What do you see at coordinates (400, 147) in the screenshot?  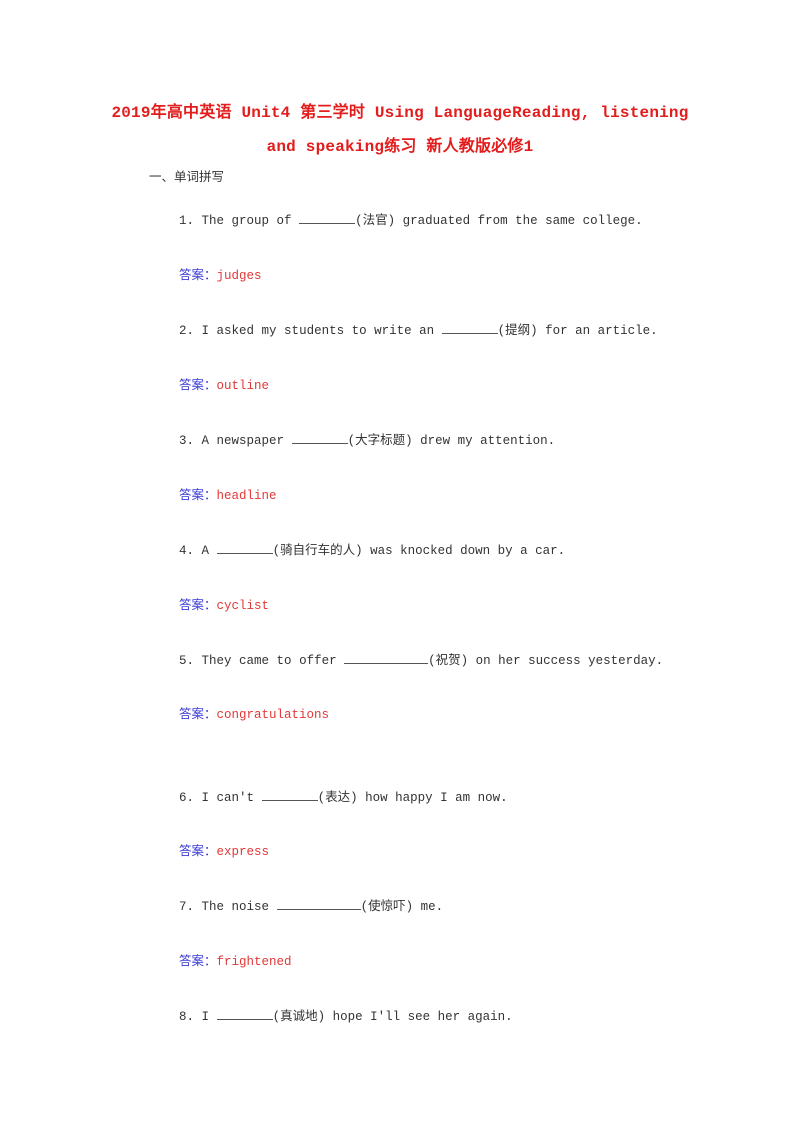 I see `document-title-line-2: and speaking练习 新人教版必修1` at bounding box center [400, 147].